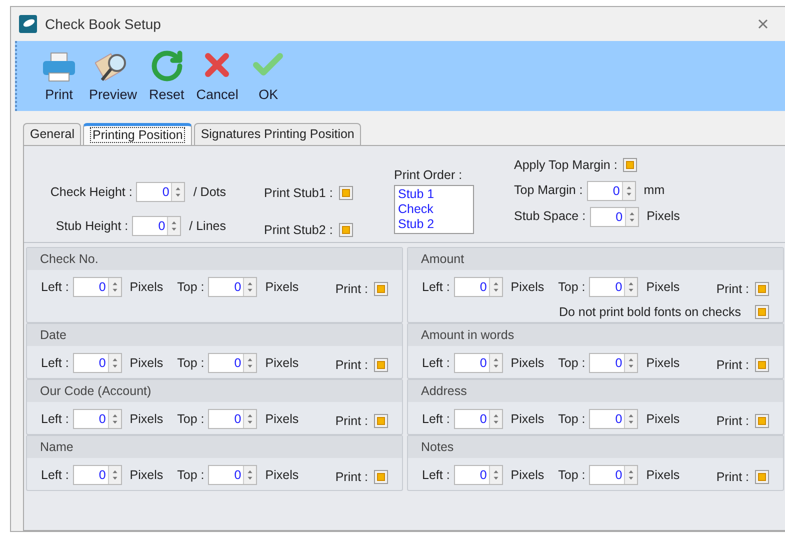 The width and height of the screenshot is (785, 537). What do you see at coordinates (434, 224) in the screenshot?
I see `list-item: Stub 2` at bounding box center [434, 224].